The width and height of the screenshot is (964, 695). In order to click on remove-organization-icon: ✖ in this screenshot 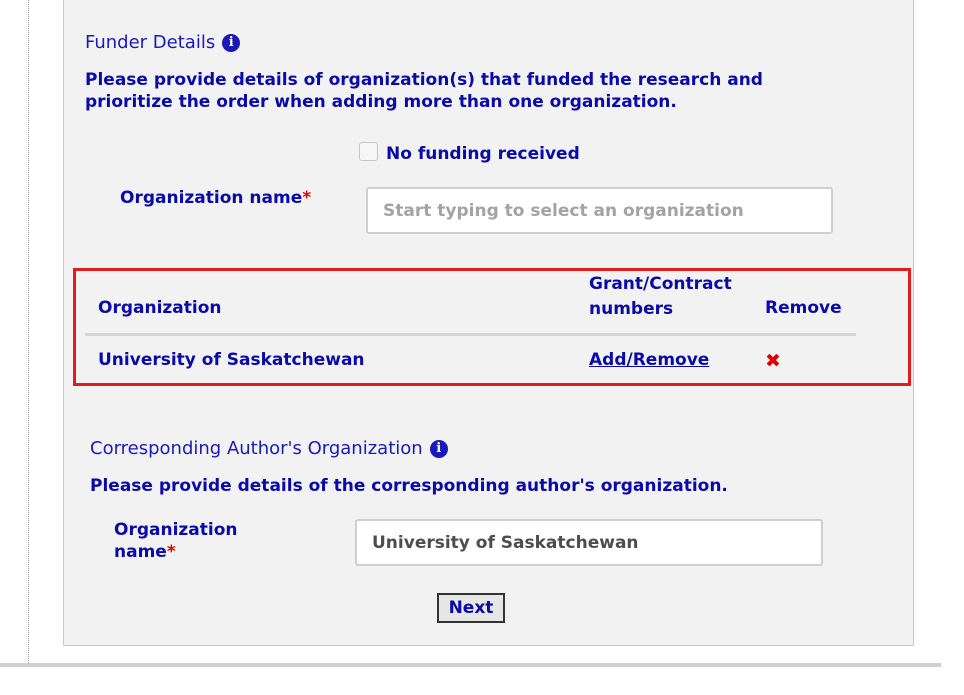, I will do `click(773, 361)`.